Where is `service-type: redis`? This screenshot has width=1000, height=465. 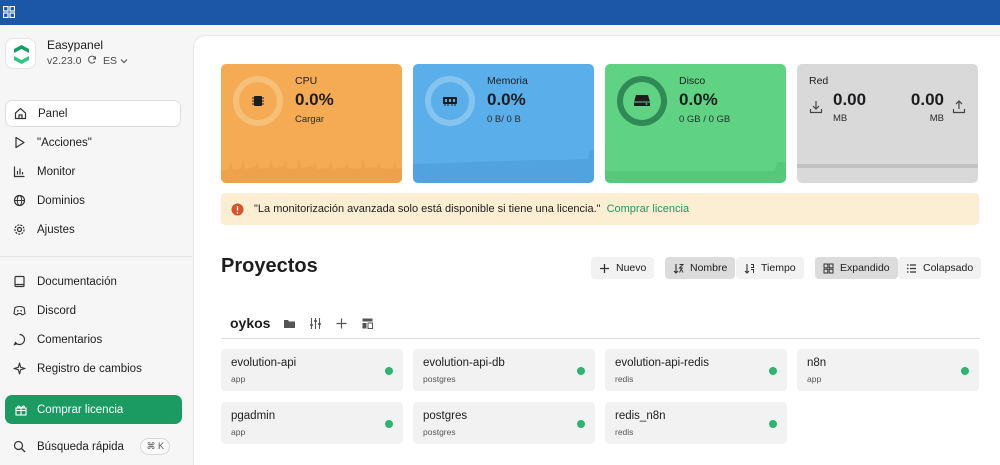 service-type: redis is located at coordinates (624, 379).